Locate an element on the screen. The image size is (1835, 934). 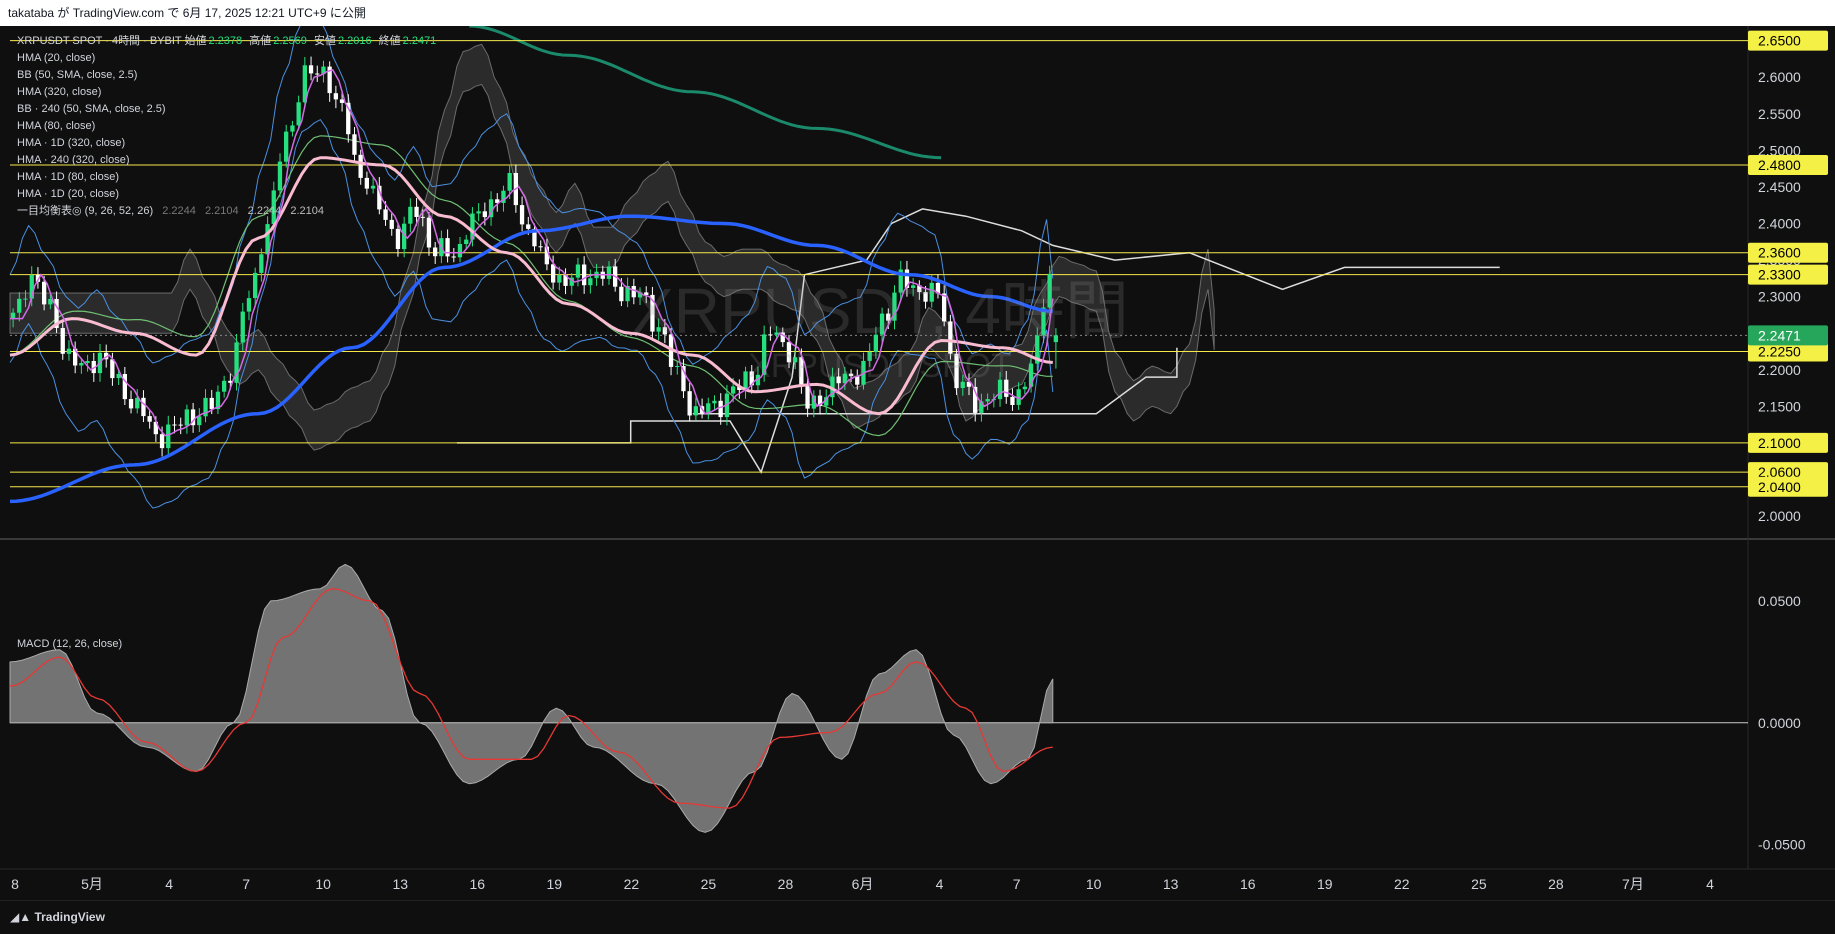
legend-close-value: 2.2471 is located at coordinates (419, 41).